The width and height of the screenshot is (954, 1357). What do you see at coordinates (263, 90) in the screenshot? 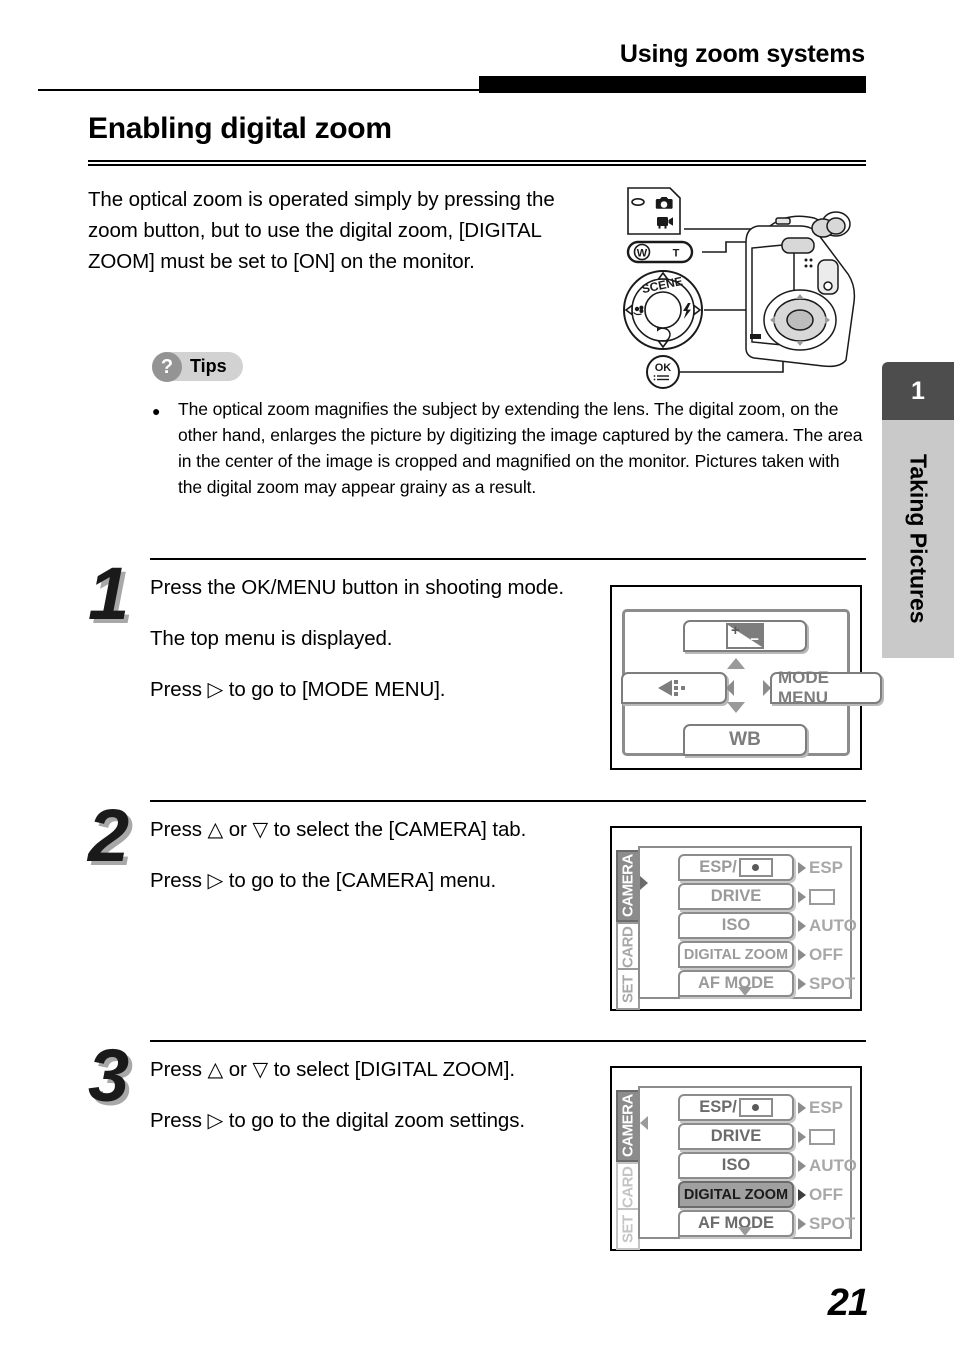
I see `header-rule-thin` at bounding box center [263, 90].